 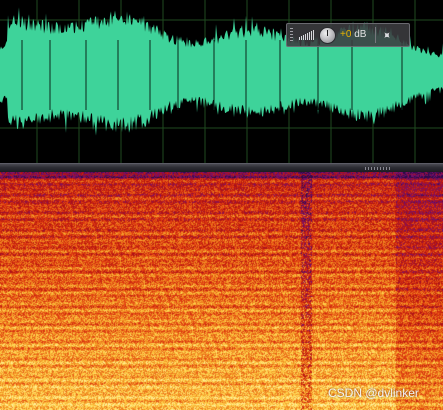 What do you see at coordinates (291, 35) in the screenshot?
I see `hud-drag-handle` at bounding box center [291, 35].